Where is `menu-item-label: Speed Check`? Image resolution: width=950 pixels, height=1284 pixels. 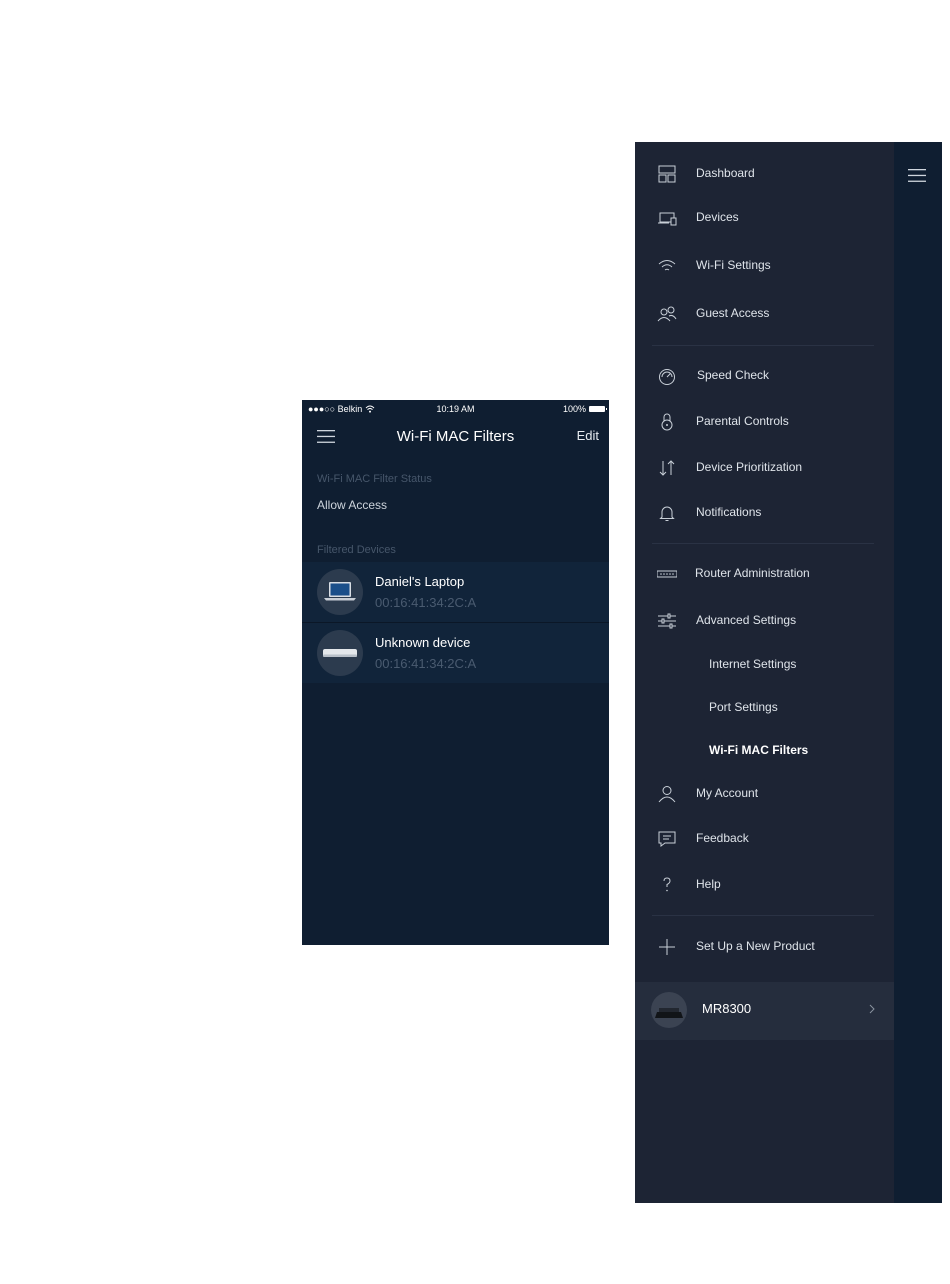
menu-item-label: Speed Check is located at coordinates (733, 375).